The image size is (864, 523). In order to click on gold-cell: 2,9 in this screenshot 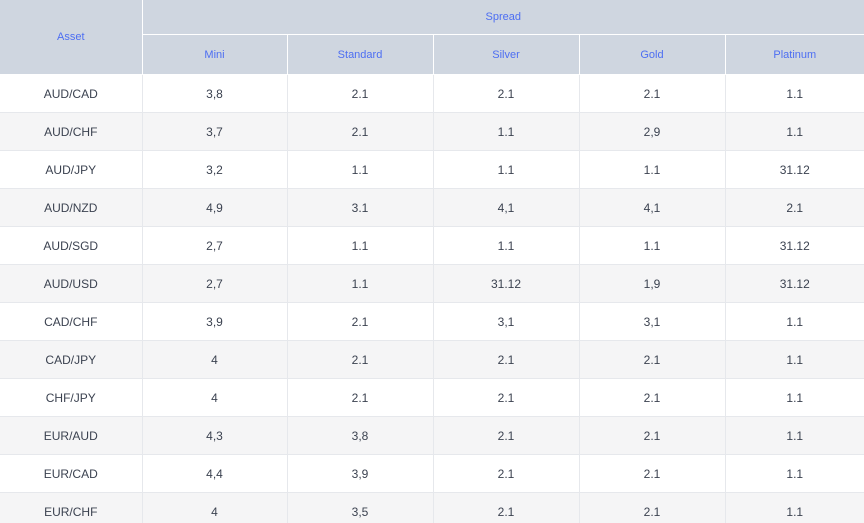, I will do `click(652, 131)`.